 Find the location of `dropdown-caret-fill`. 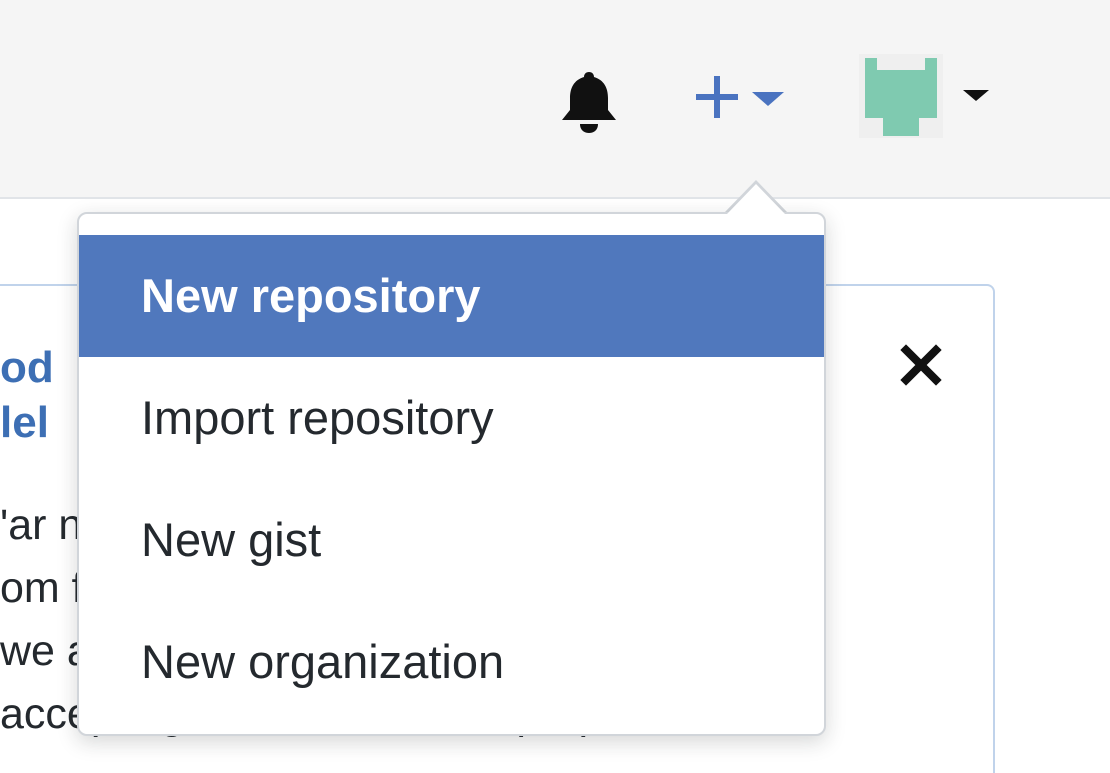

dropdown-caret-fill is located at coordinates (756, 199).